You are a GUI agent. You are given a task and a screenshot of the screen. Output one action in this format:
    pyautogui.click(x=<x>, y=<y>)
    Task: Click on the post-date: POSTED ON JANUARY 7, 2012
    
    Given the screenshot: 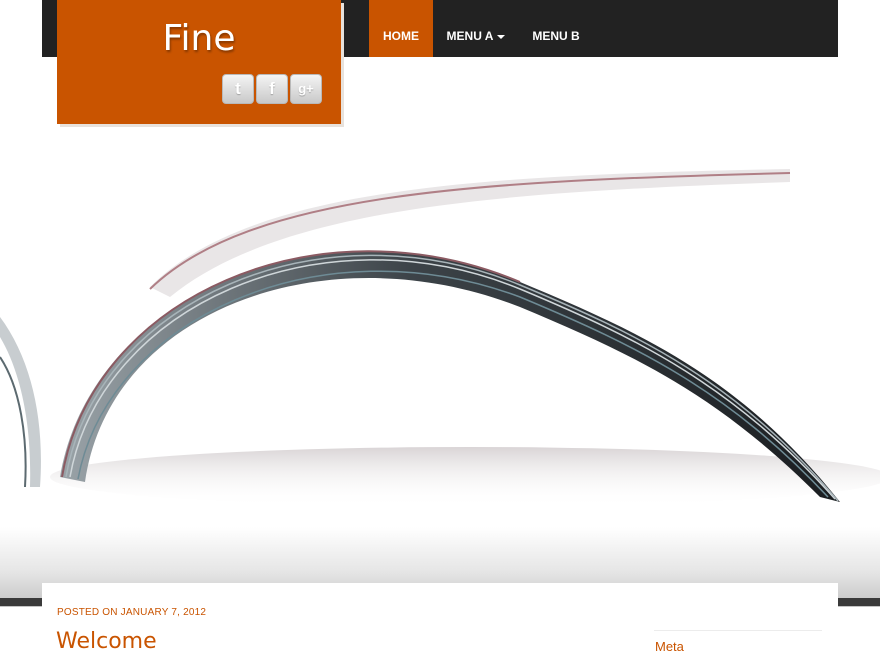 What is the action you would take?
    pyautogui.click(x=132, y=612)
    